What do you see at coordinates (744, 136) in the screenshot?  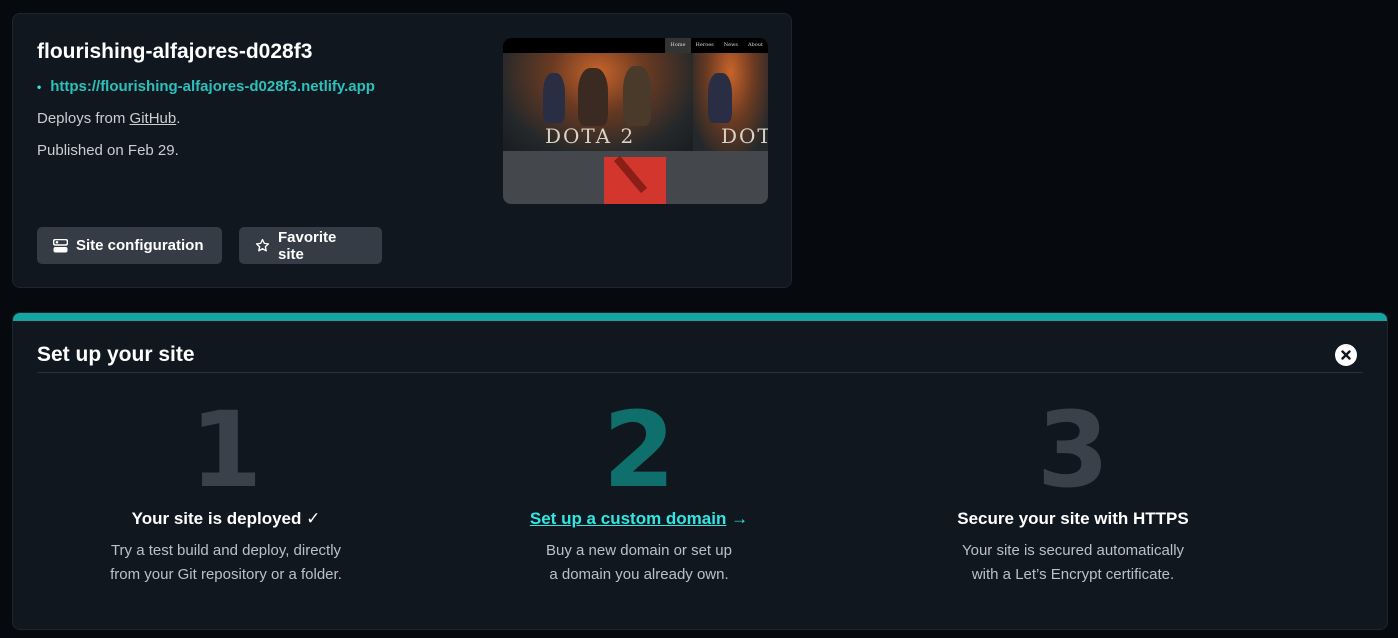 I see `preview-dota-title-repeat: DOT` at bounding box center [744, 136].